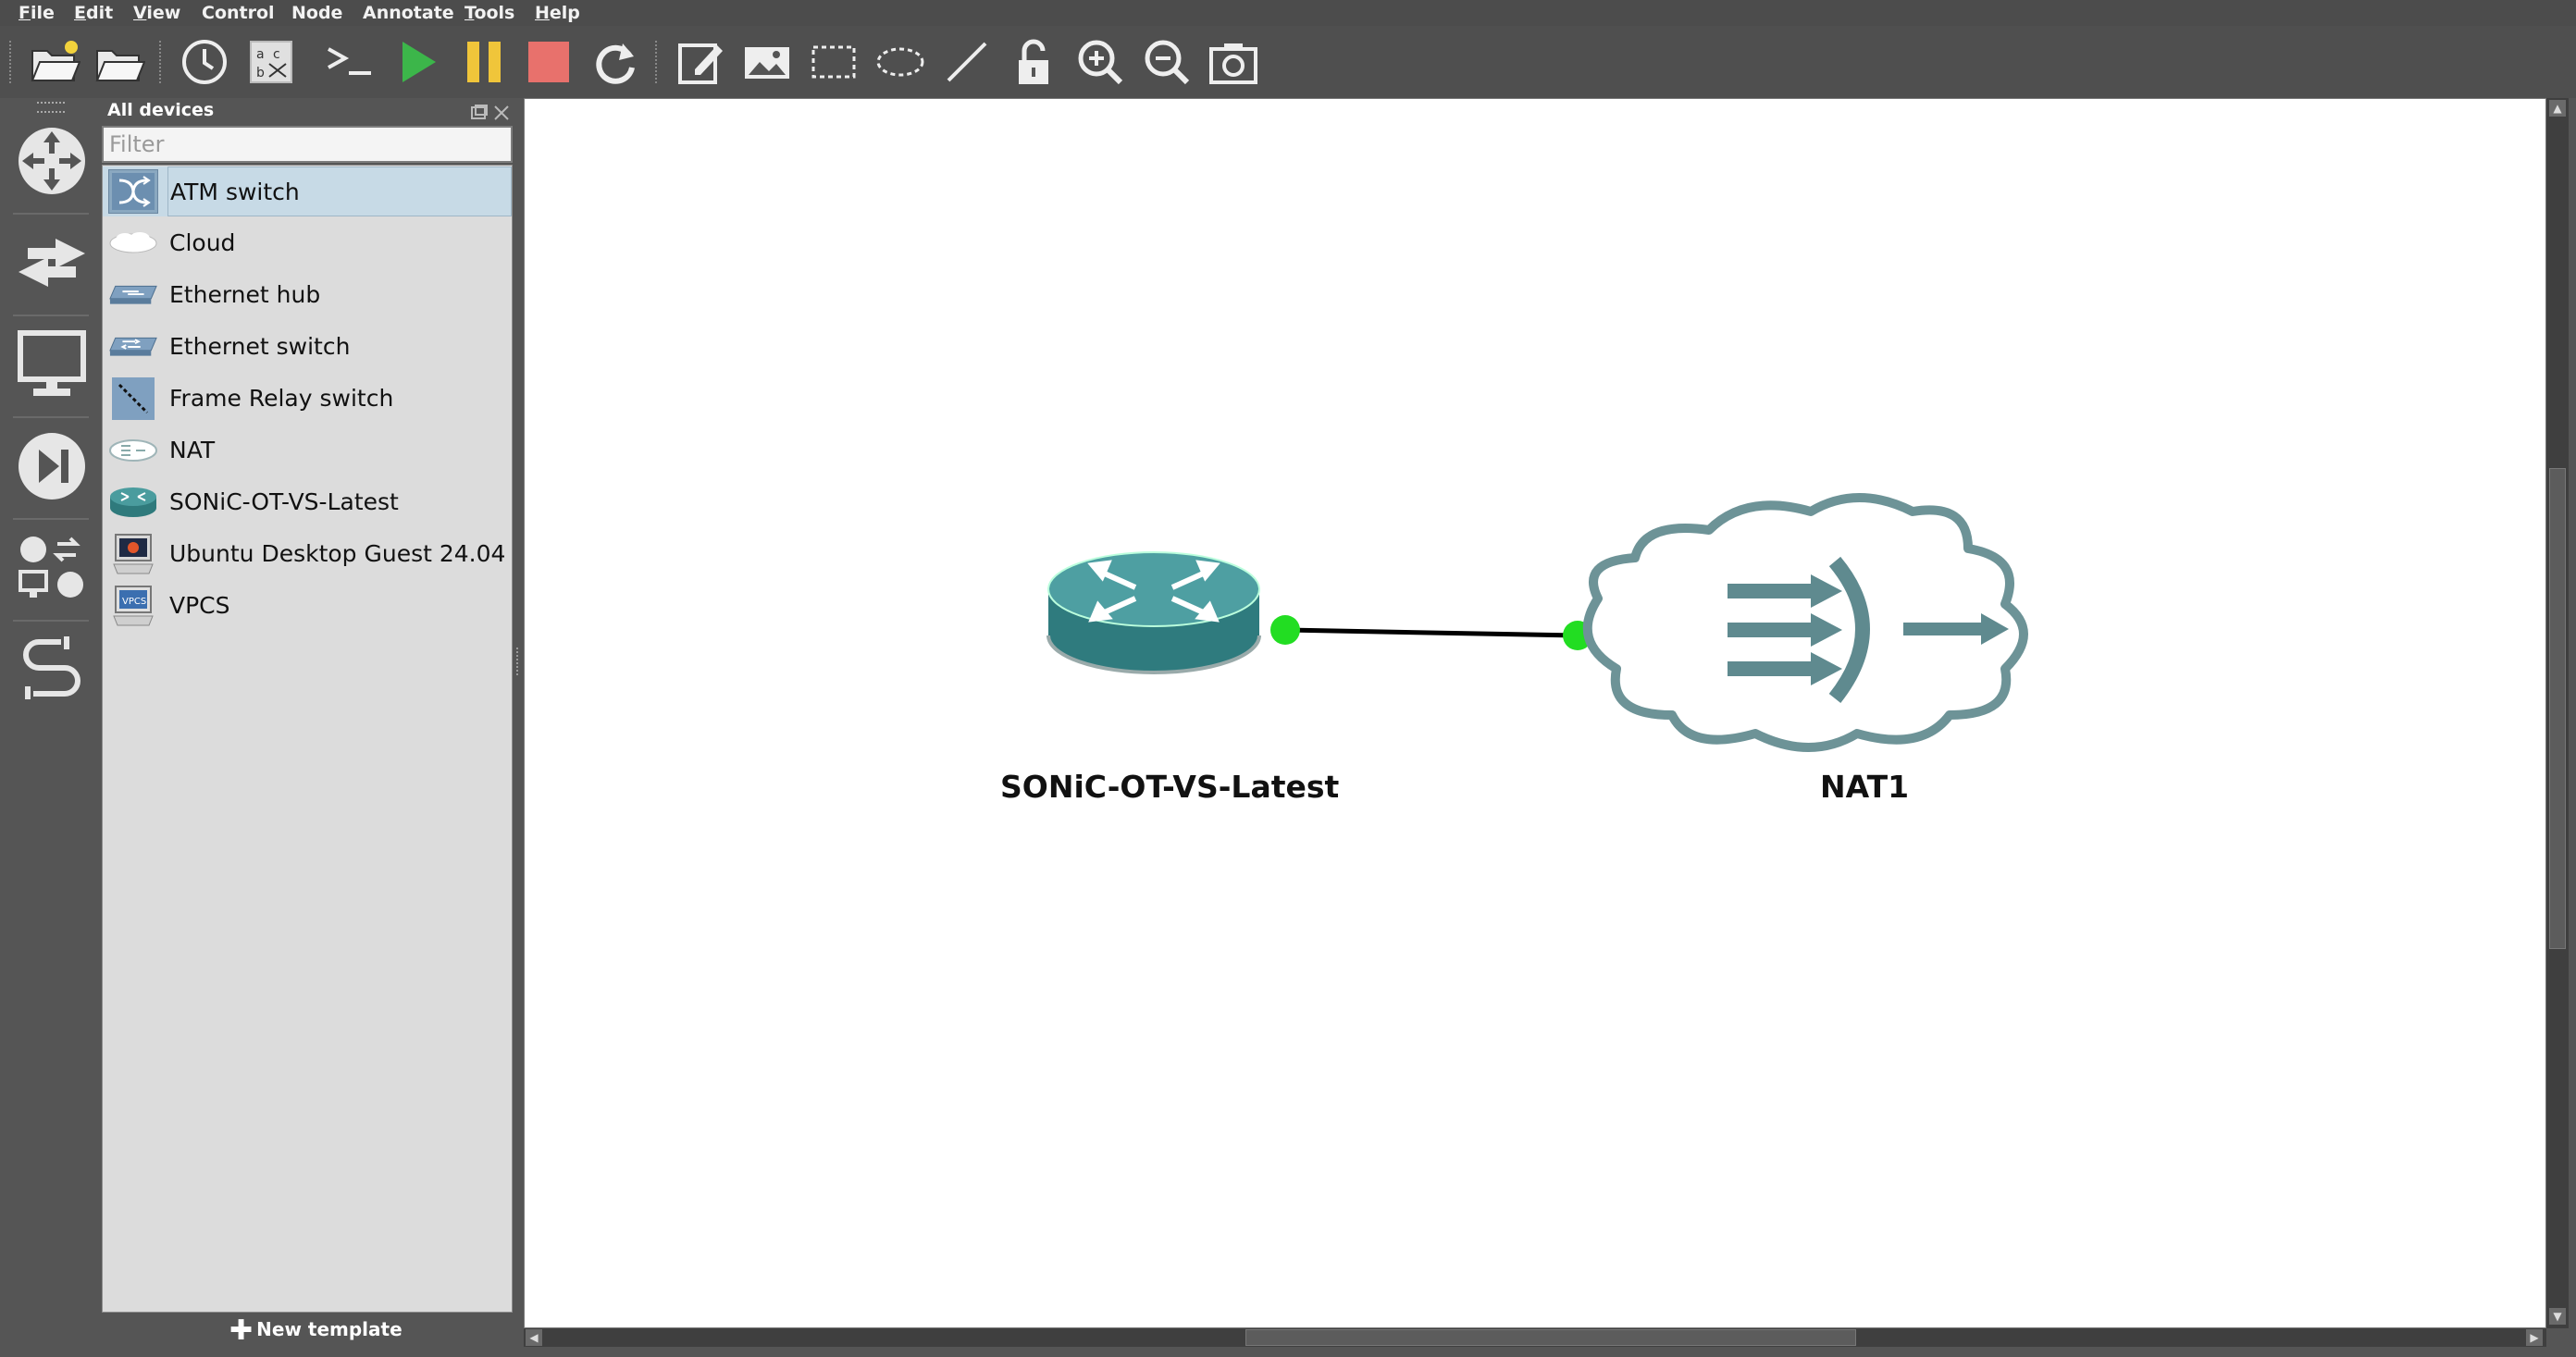 This screenshot has width=2576, height=1357. I want to click on scroll-up-icon: ▲, so click(2558, 108).